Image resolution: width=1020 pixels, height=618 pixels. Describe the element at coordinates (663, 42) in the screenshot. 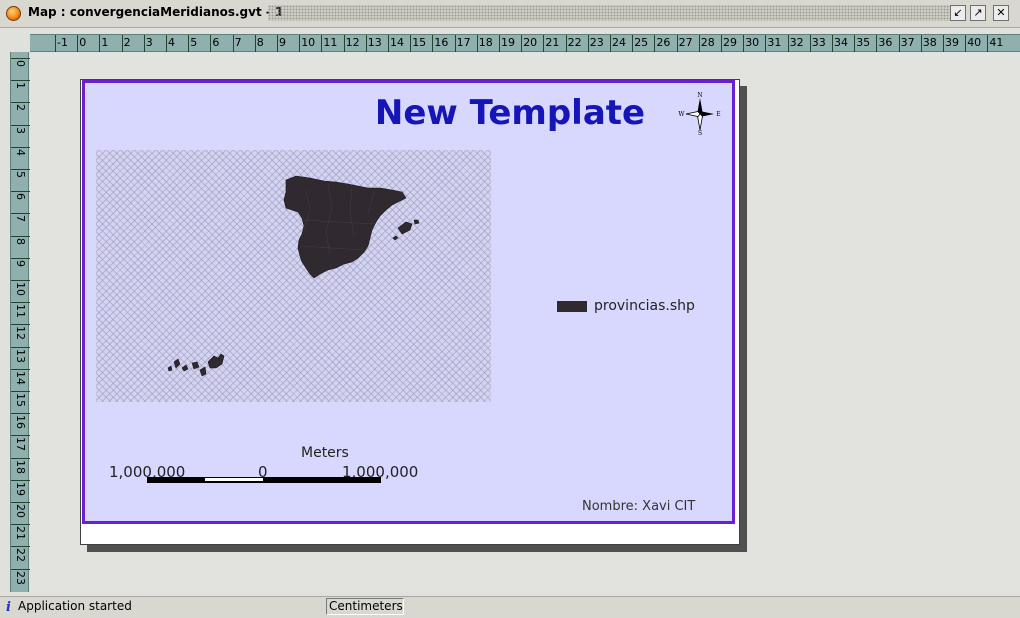

I see `ruler-label: 26` at that location.